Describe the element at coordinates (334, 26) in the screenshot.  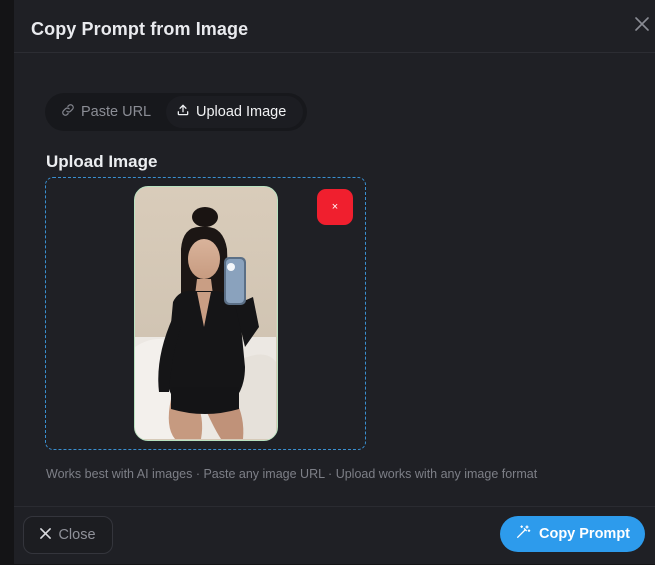
I see `dialog-header: Copy Prompt from Image` at that location.